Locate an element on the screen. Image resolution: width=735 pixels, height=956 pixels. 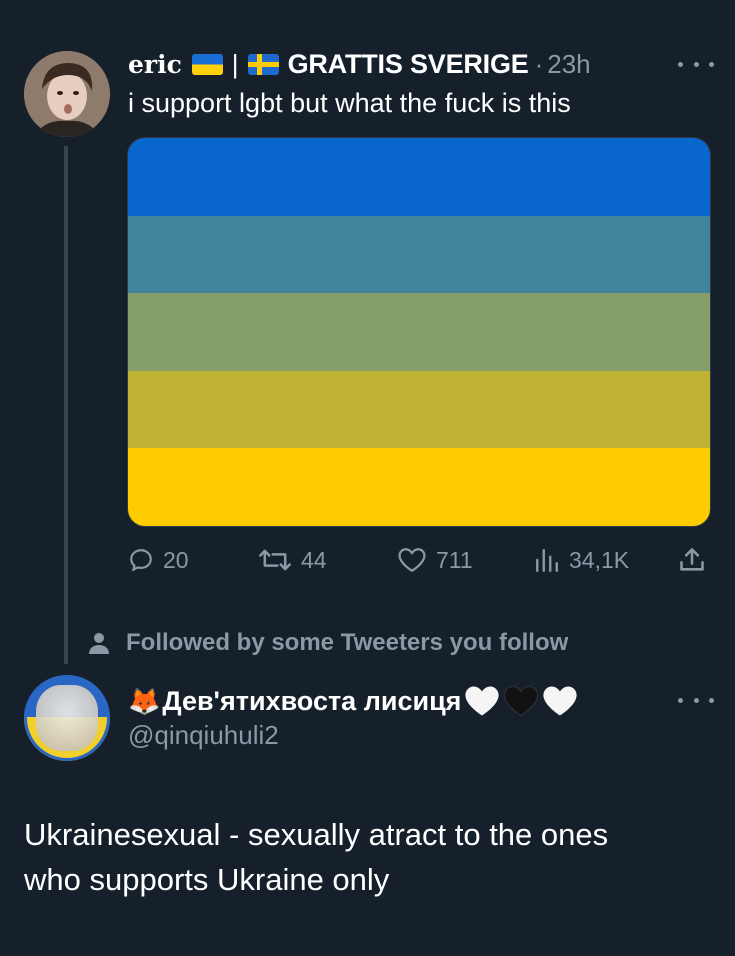
reply-count: 20 is located at coordinates (176, 559).